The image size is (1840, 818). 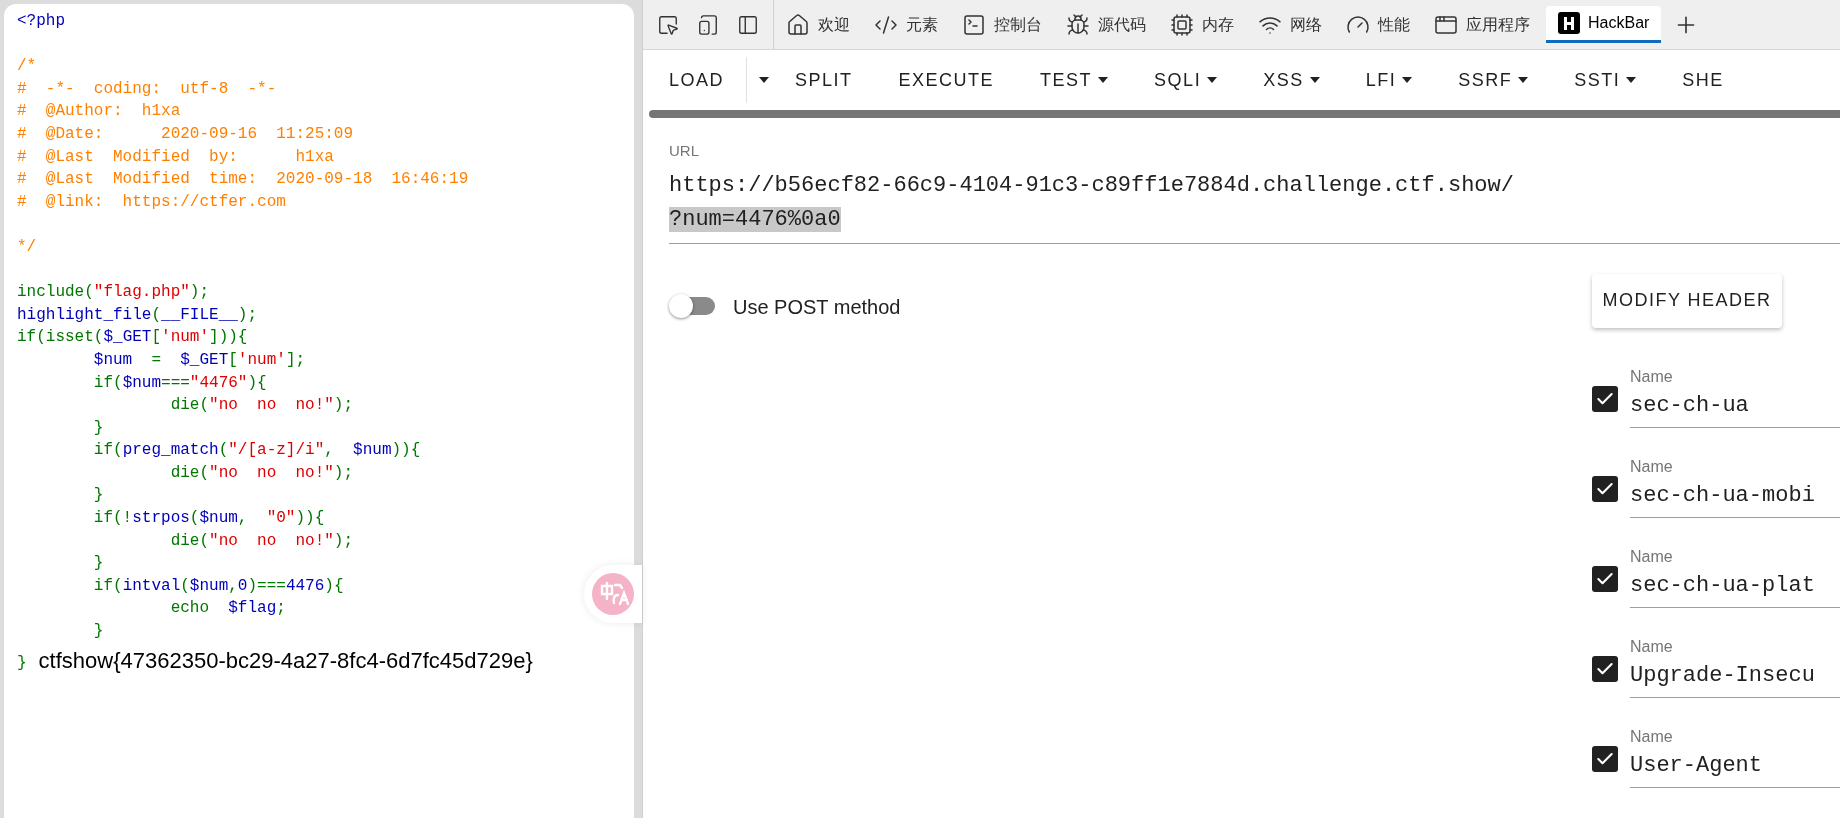 What do you see at coordinates (41, 21) in the screenshot?
I see `code-line: <?php` at bounding box center [41, 21].